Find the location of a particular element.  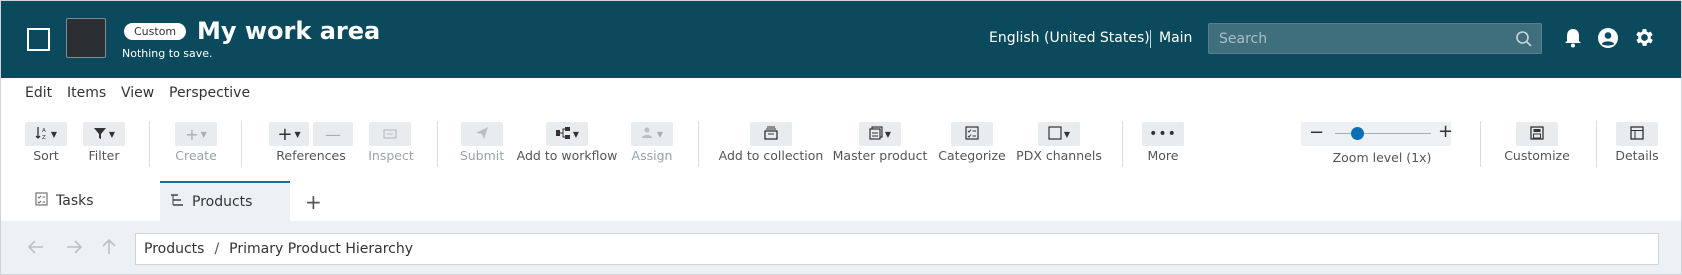

plus-icon: + is located at coordinates (192, 134).